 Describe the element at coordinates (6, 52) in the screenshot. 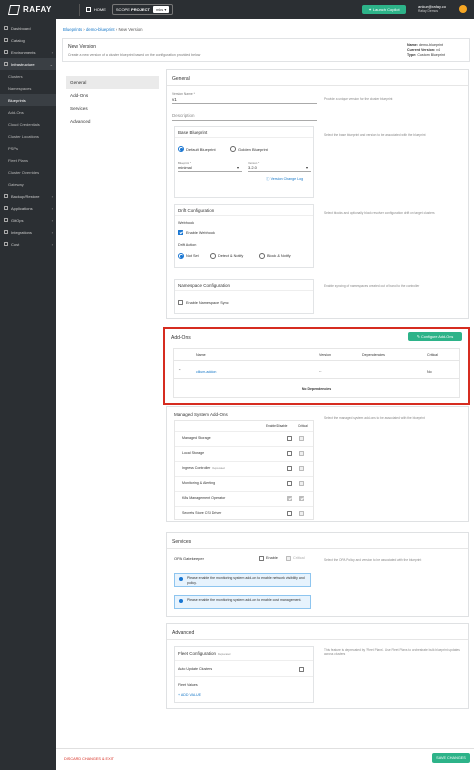

I see `environments-icon` at that location.